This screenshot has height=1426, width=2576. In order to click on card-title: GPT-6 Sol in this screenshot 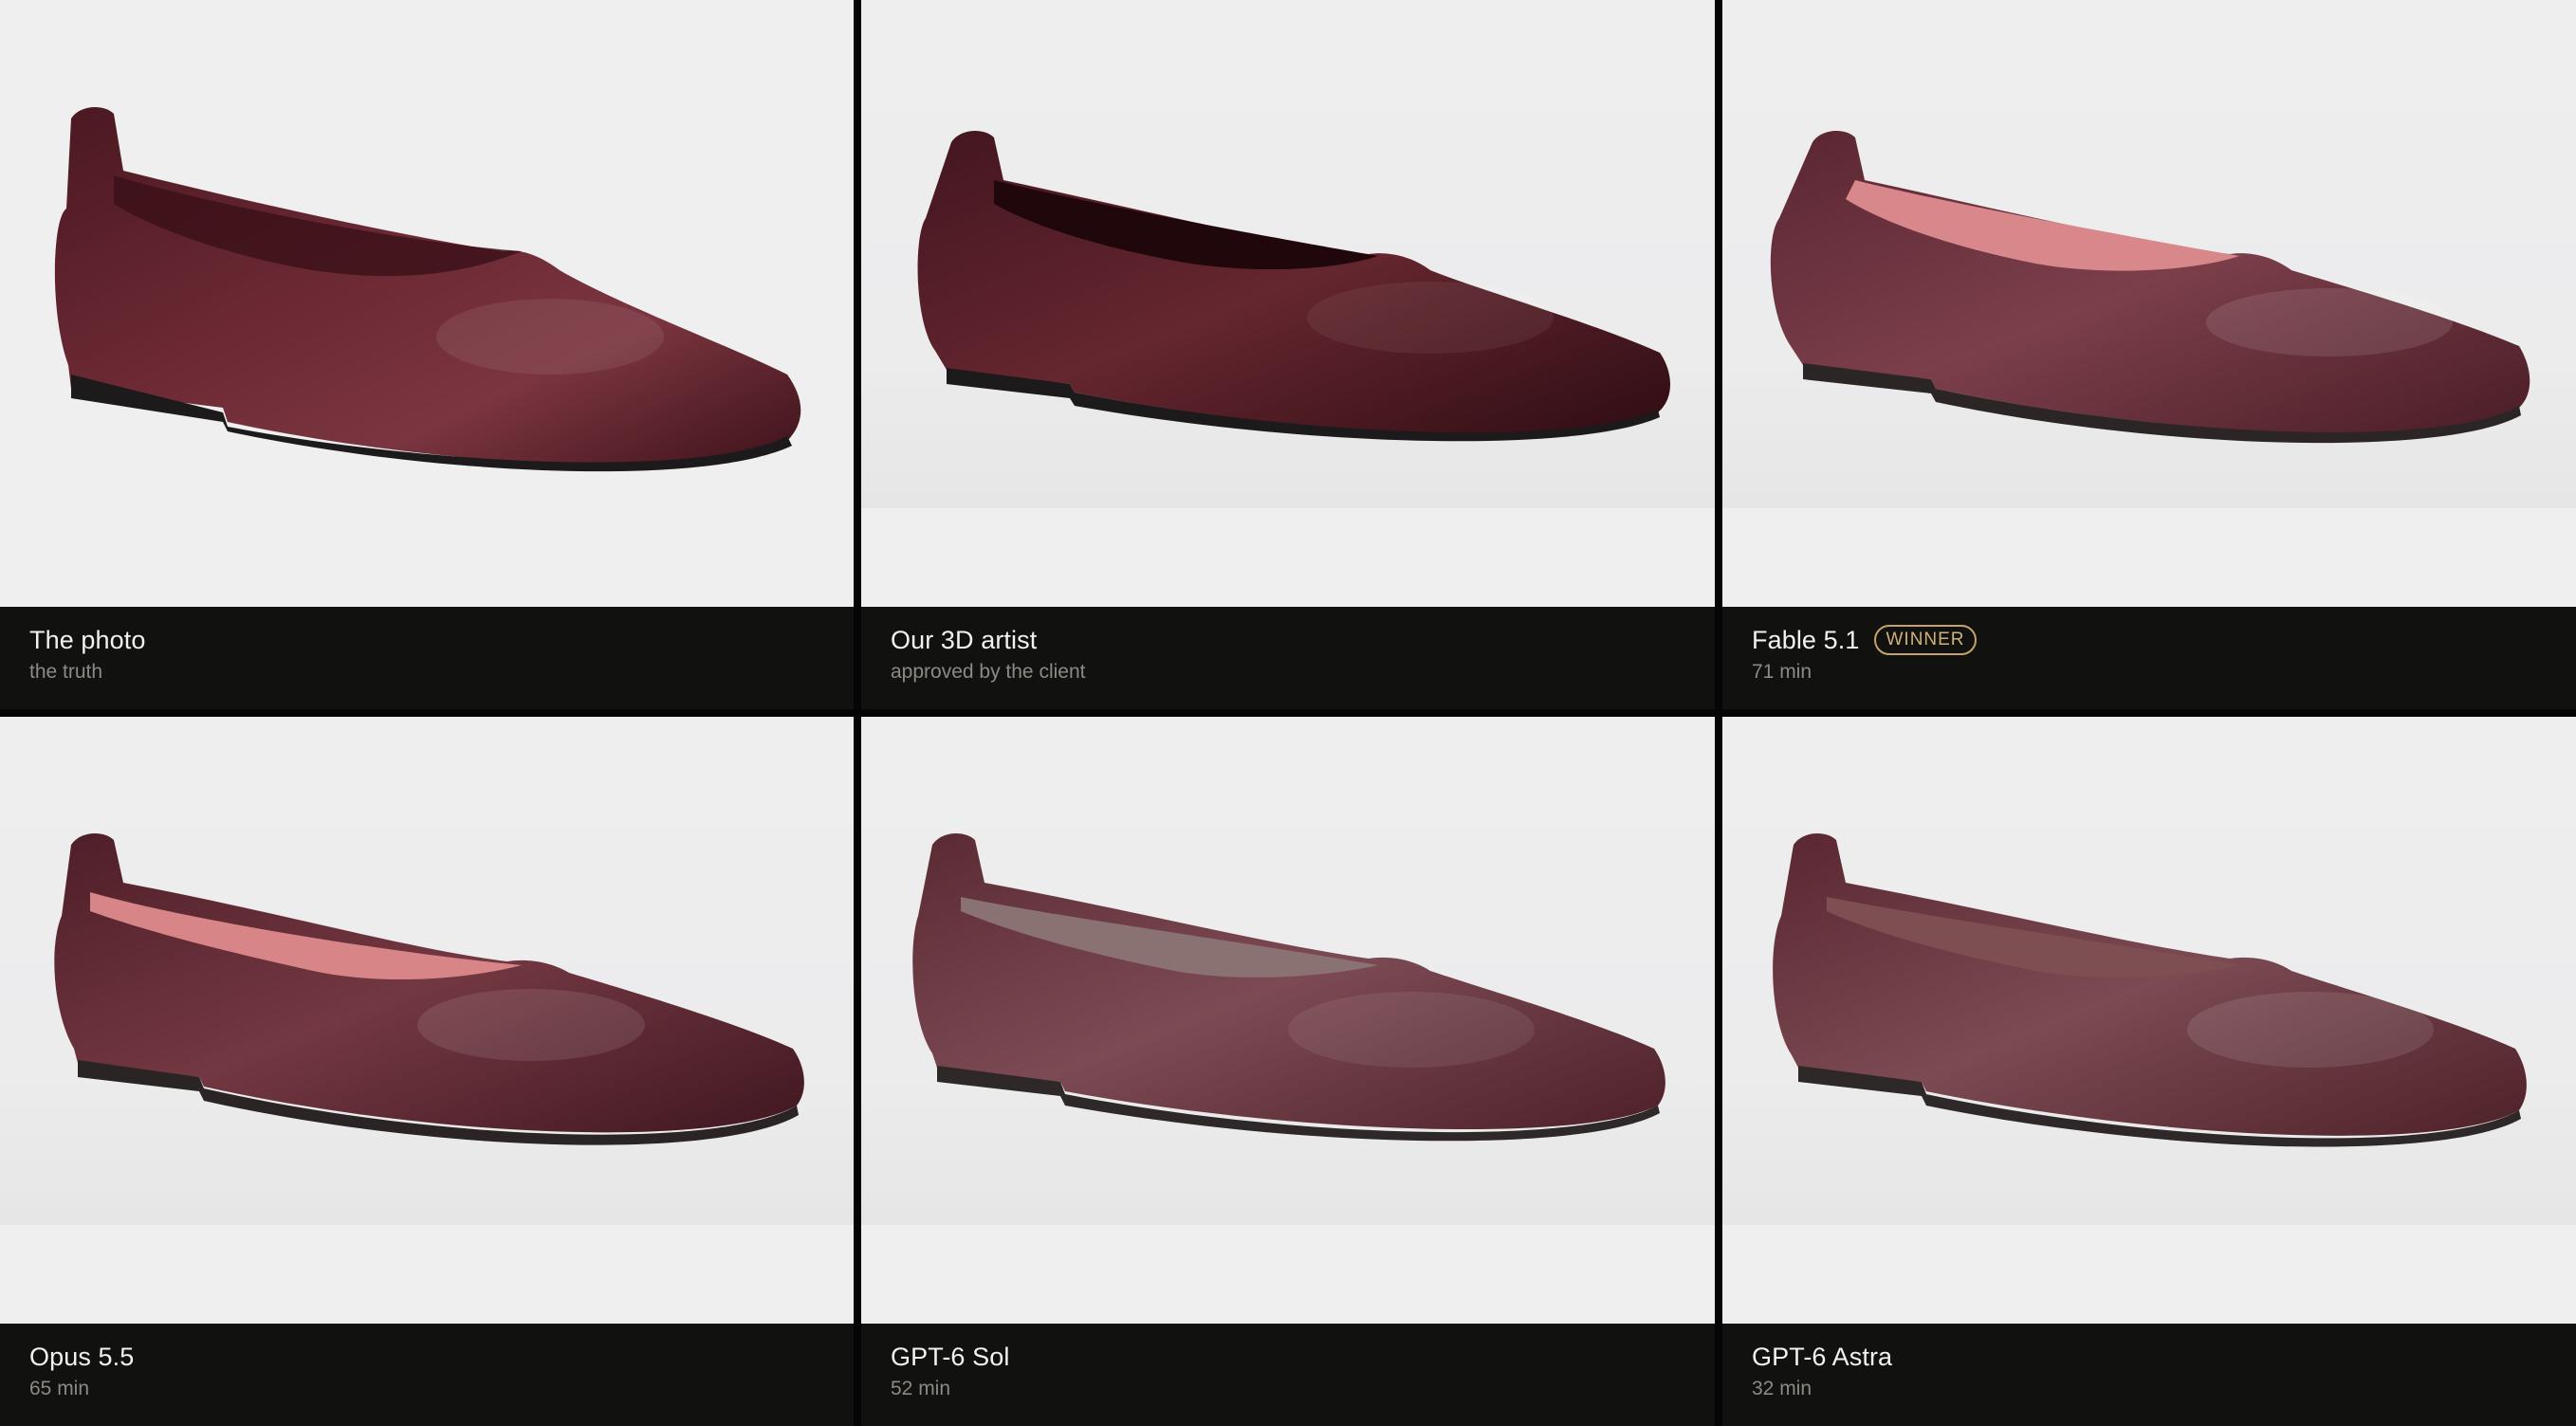, I will do `click(950, 1357)`.